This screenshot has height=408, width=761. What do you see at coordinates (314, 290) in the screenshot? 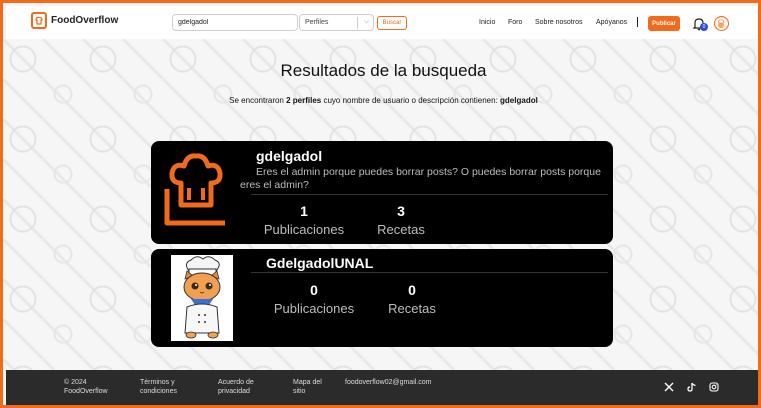
I see `posts-count: 0` at bounding box center [314, 290].